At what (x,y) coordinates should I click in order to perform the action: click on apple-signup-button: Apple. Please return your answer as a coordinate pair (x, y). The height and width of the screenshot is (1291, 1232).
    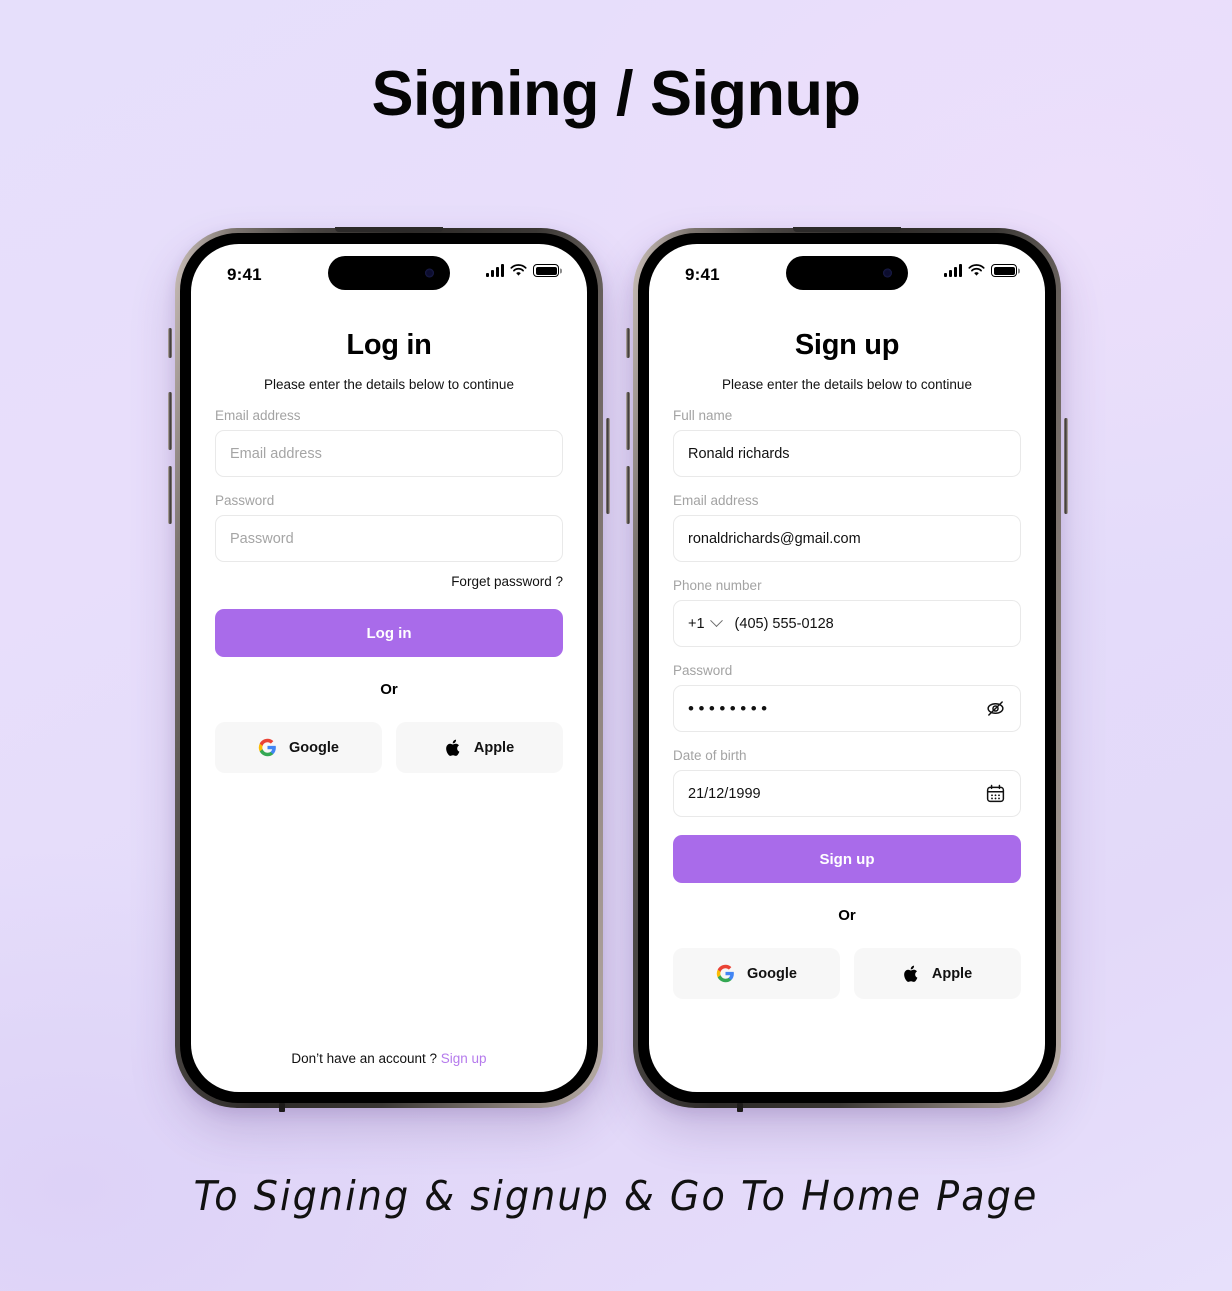
    Looking at the image, I should click on (937, 973).